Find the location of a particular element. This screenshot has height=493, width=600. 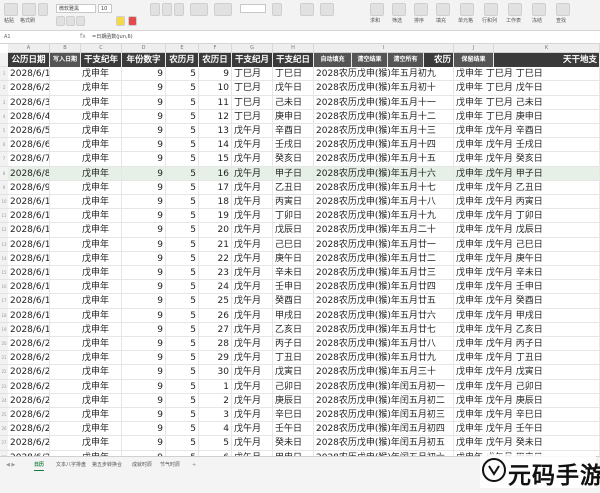

row-col-icon is located at coordinates (491, 9).